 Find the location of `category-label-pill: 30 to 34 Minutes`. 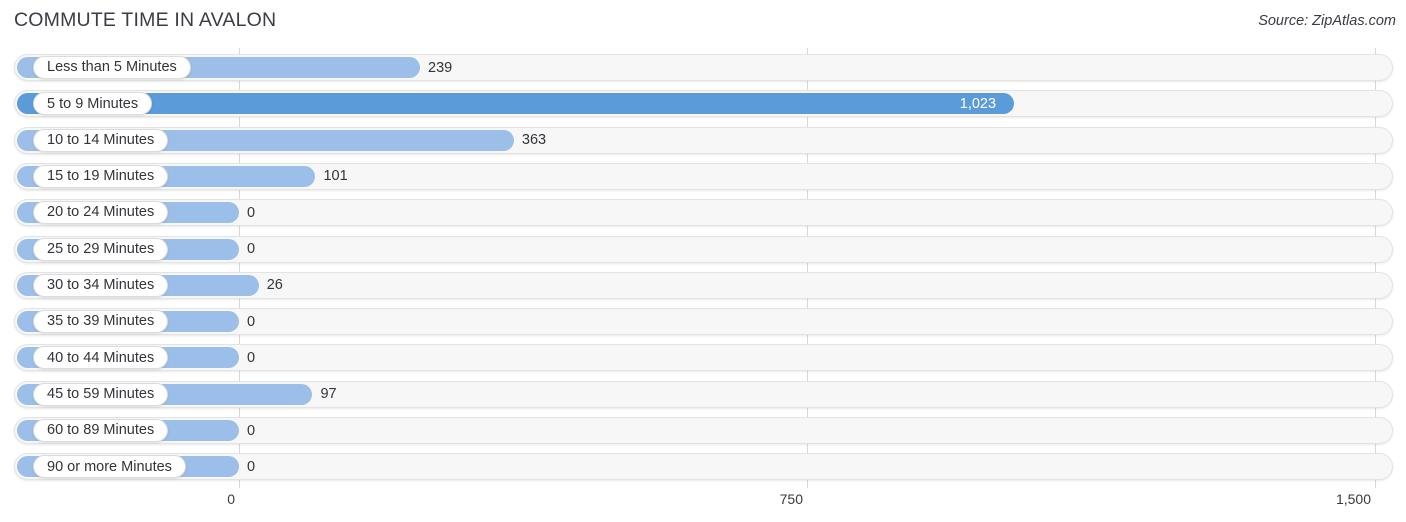

category-label-pill: 30 to 34 Minutes is located at coordinates (100, 285).